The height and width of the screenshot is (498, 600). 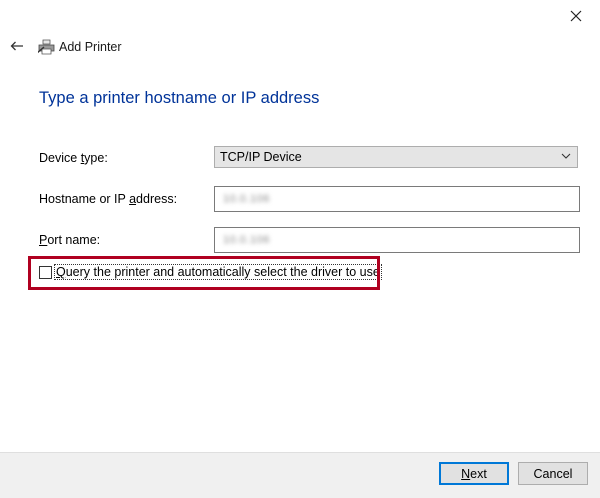 What do you see at coordinates (246, 240) in the screenshot?
I see `port-name-value: 10.0.106` at bounding box center [246, 240].